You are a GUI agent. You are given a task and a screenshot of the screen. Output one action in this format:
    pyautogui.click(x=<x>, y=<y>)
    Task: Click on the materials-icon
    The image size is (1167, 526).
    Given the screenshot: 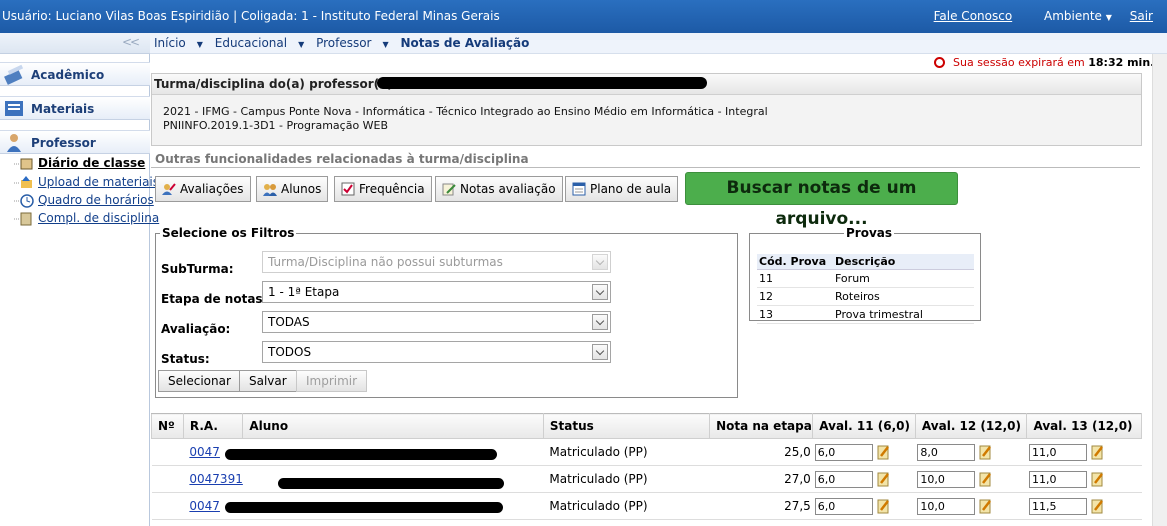 What is the action you would take?
    pyautogui.click(x=14, y=108)
    